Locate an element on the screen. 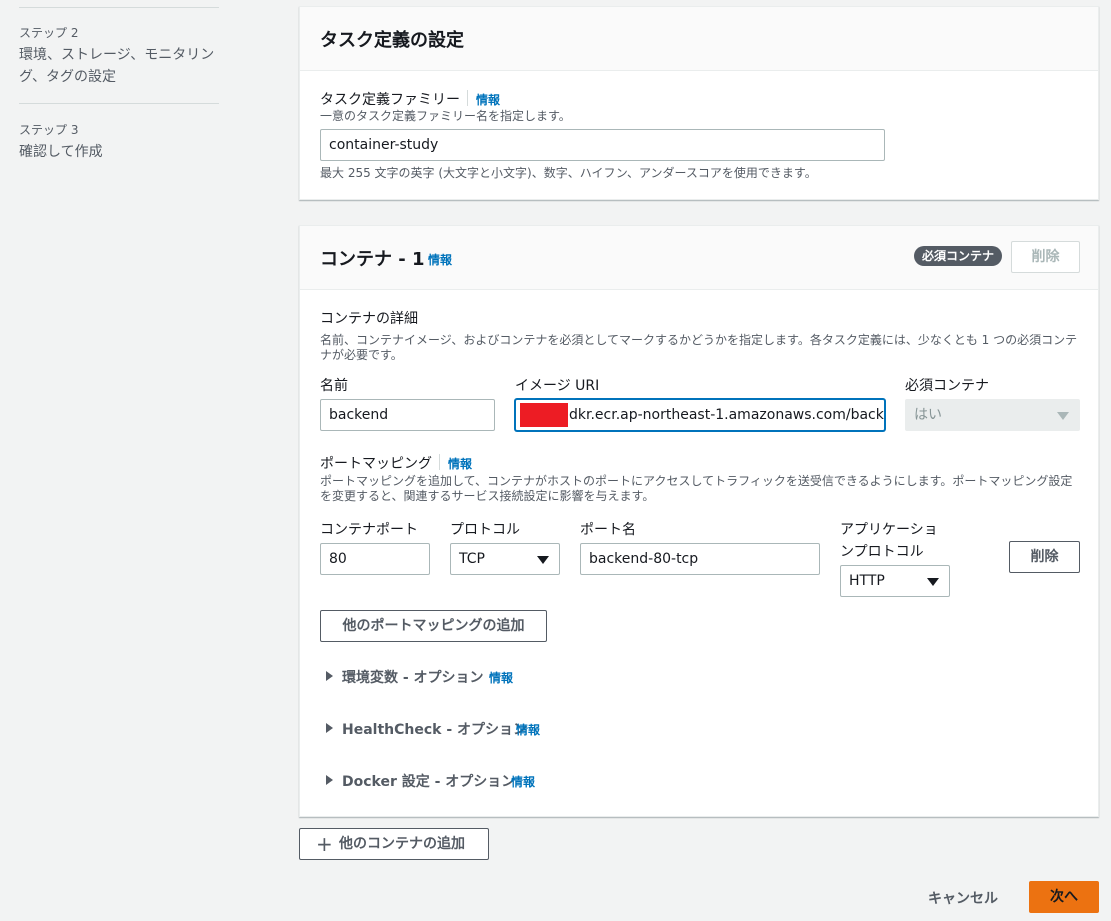  essential-label: 必須コンテナ is located at coordinates (947, 386).